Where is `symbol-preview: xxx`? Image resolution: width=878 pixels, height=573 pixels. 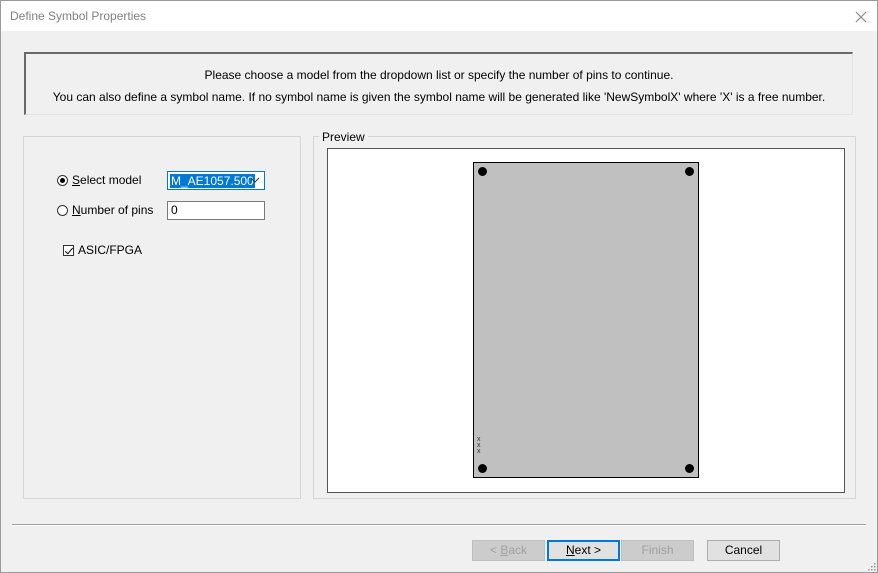 symbol-preview: xxx is located at coordinates (586, 320).